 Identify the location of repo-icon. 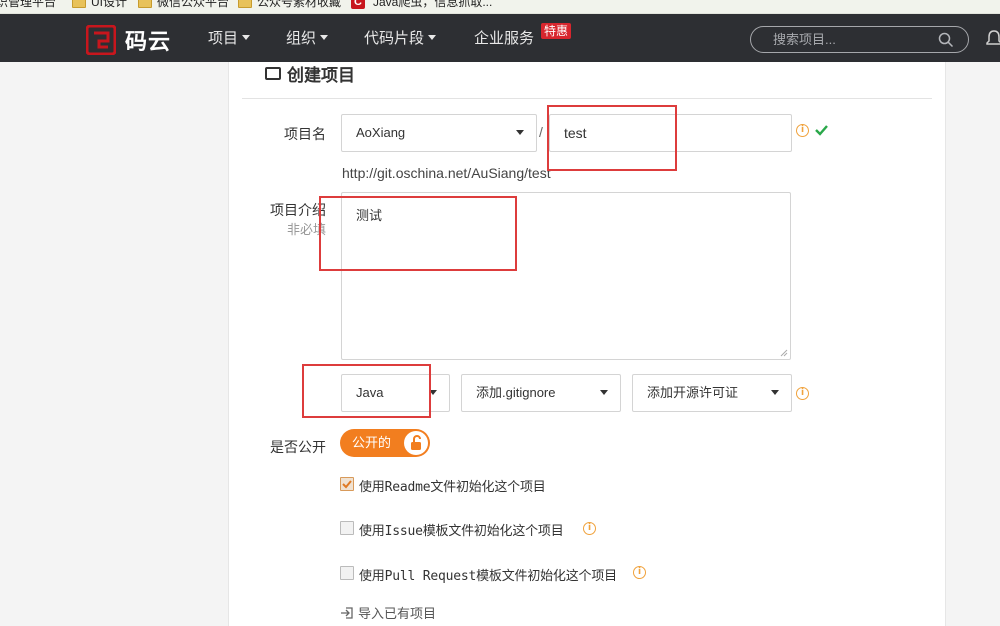
(273, 73).